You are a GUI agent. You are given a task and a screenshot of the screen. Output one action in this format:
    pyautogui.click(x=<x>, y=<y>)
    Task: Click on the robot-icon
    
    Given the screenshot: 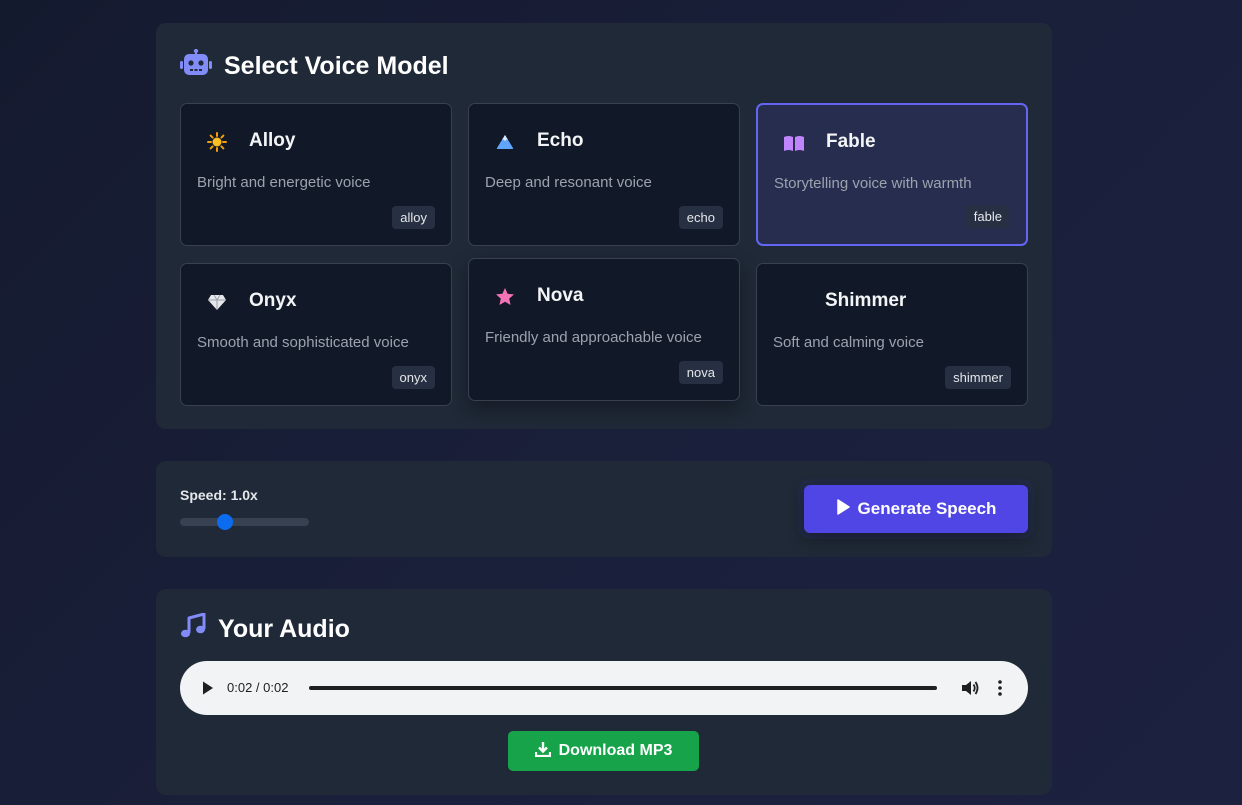 What is the action you would take?
    pyautogui.click(x=196, y=66)
    